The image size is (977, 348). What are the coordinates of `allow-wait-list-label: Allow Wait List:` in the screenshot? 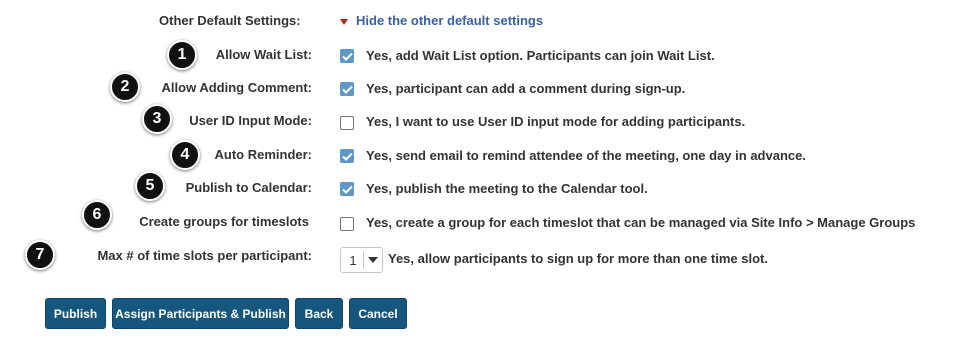 It's located at (263, 54).